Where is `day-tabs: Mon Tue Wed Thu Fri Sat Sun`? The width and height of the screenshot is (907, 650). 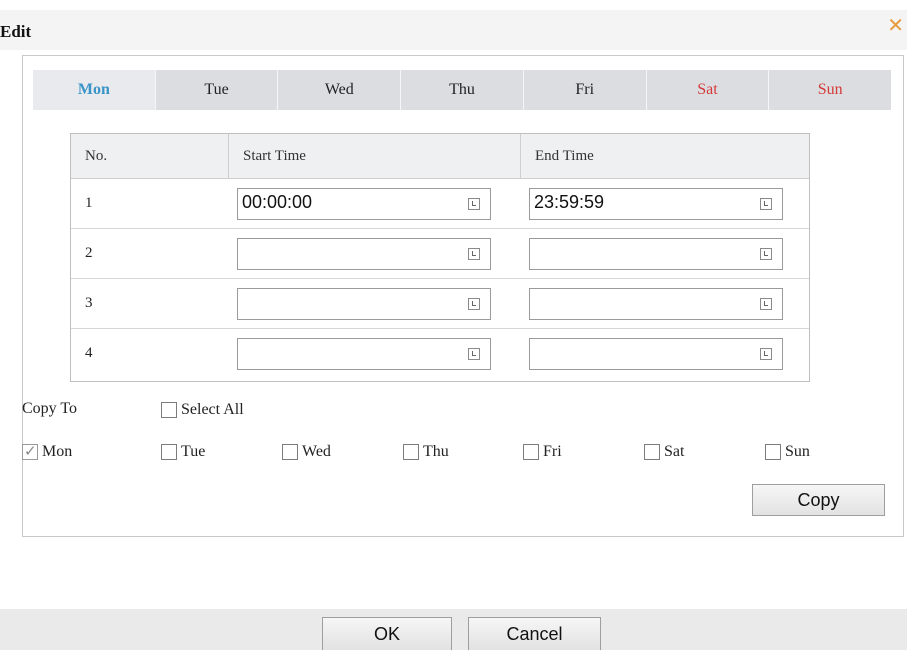 day-tabs: Mon Tue Wed Thu Fri Sat Sun is located at coordinates (462, 90).